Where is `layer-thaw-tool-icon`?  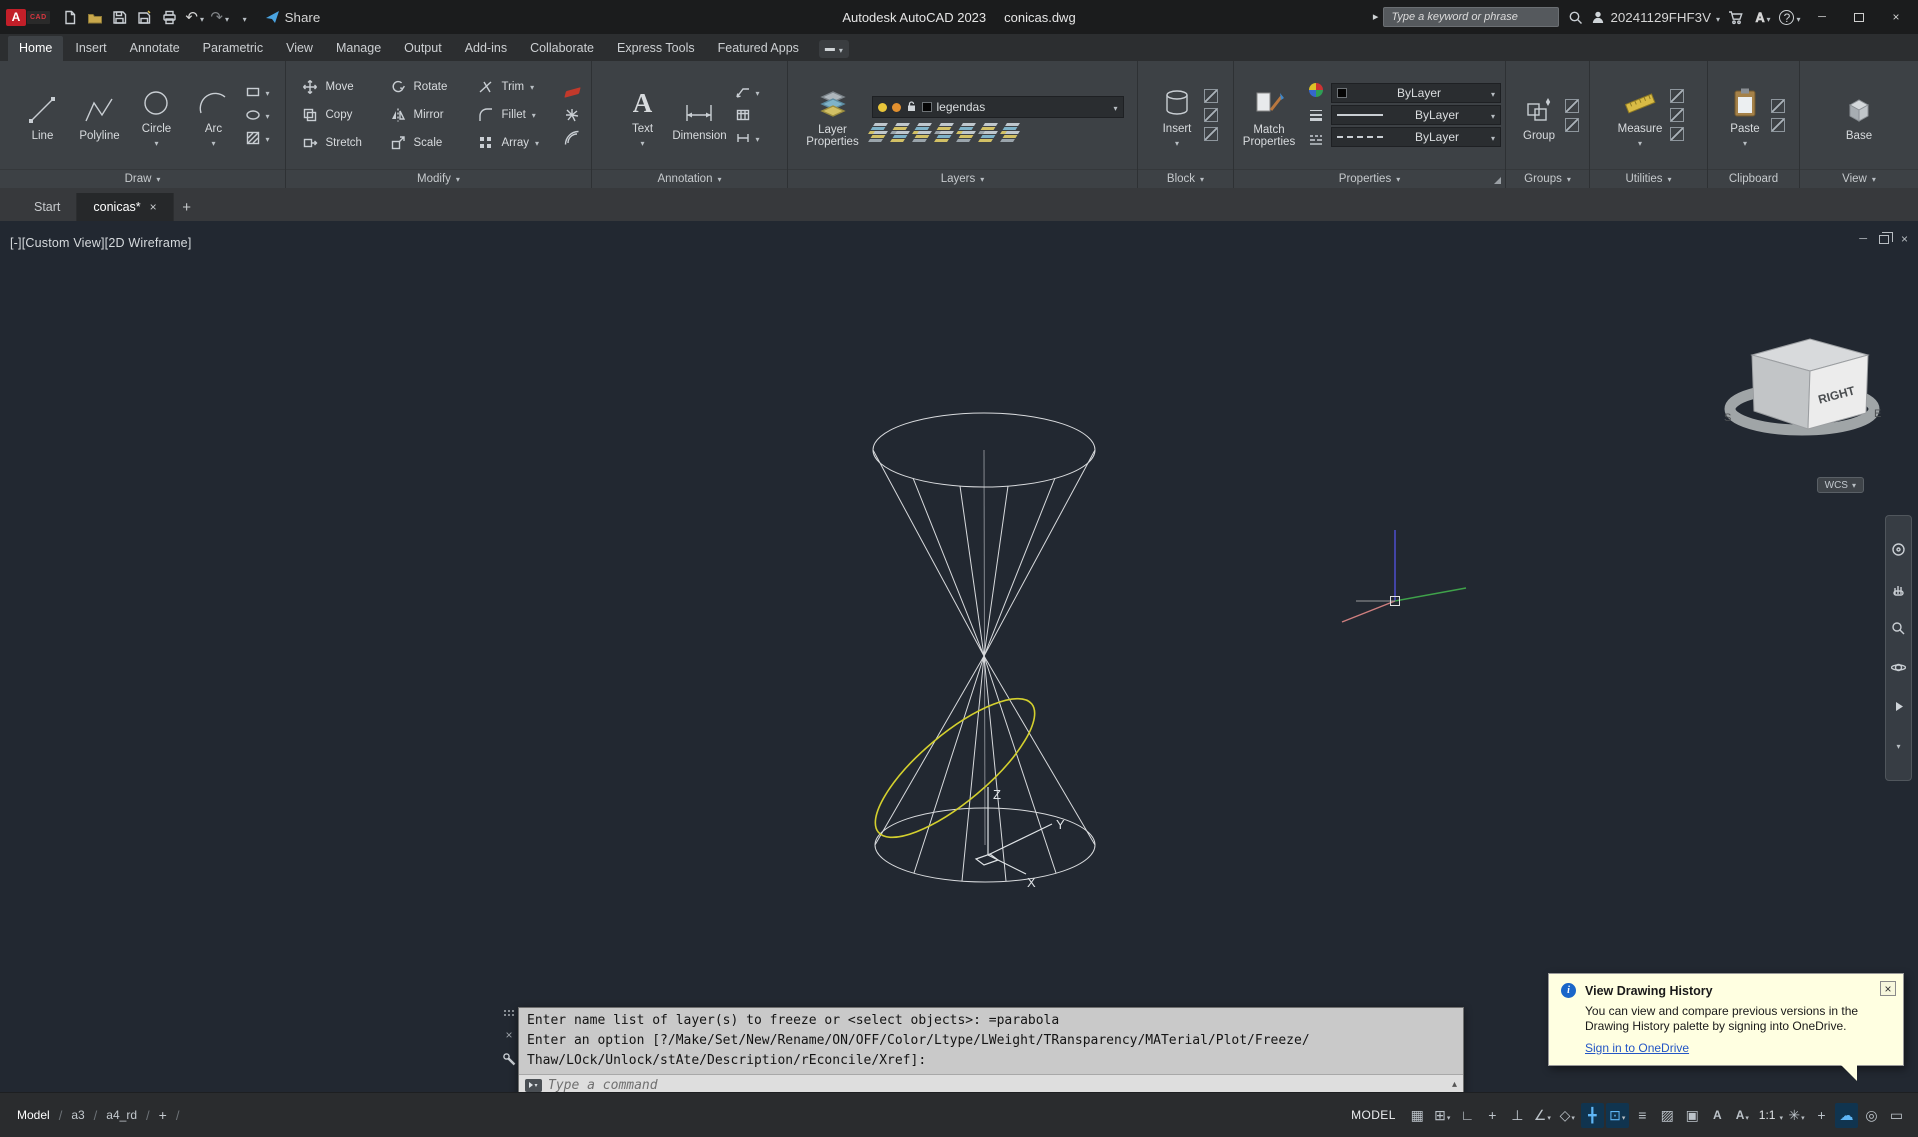
layer-thaw-tool-icon is located at coordinates (924, 132).